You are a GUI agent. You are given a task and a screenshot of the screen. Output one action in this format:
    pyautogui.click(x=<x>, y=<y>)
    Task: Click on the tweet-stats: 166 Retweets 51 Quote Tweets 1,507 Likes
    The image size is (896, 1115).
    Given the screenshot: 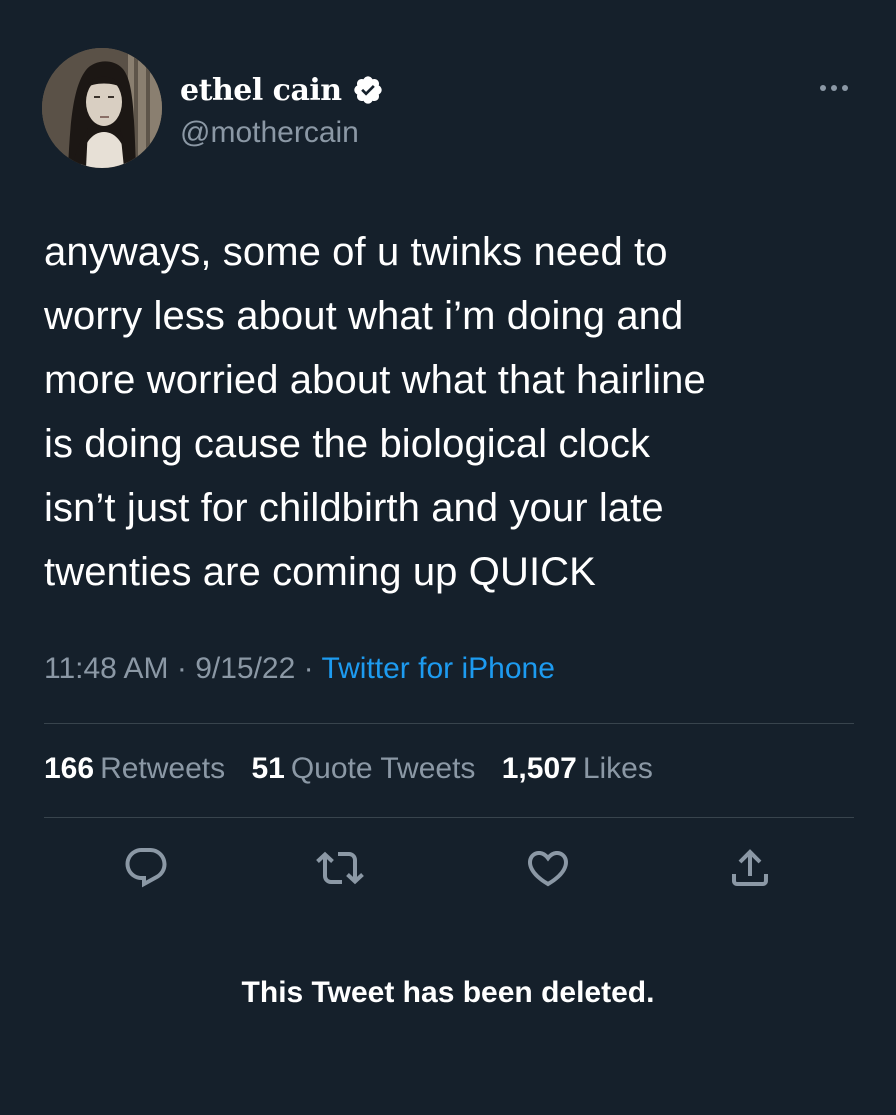 What is the action you would take?
    pyautogui.click(x=357, y=769)
    